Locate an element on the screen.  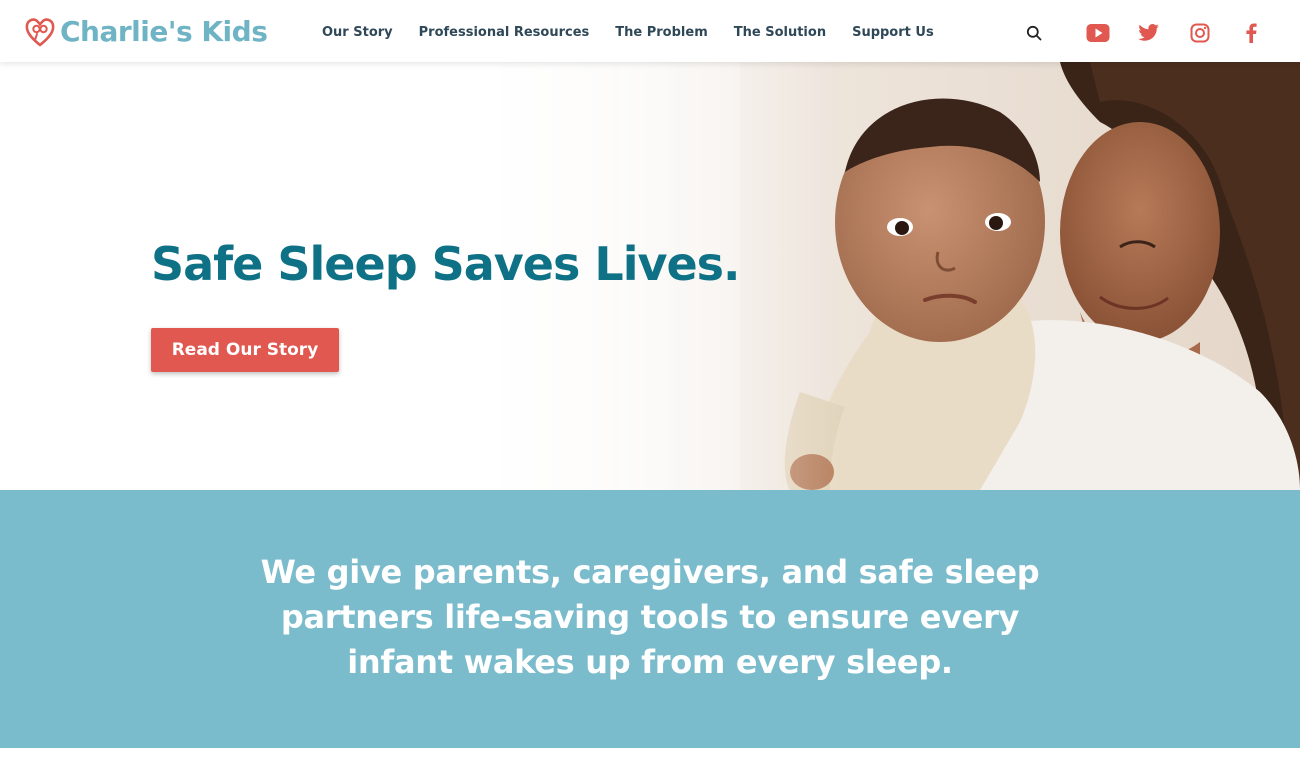
search-button is located at coordinates (1034, 33).